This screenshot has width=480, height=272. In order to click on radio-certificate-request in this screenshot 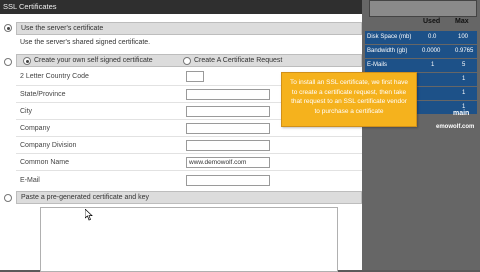, I will do `click(187, 61)`.